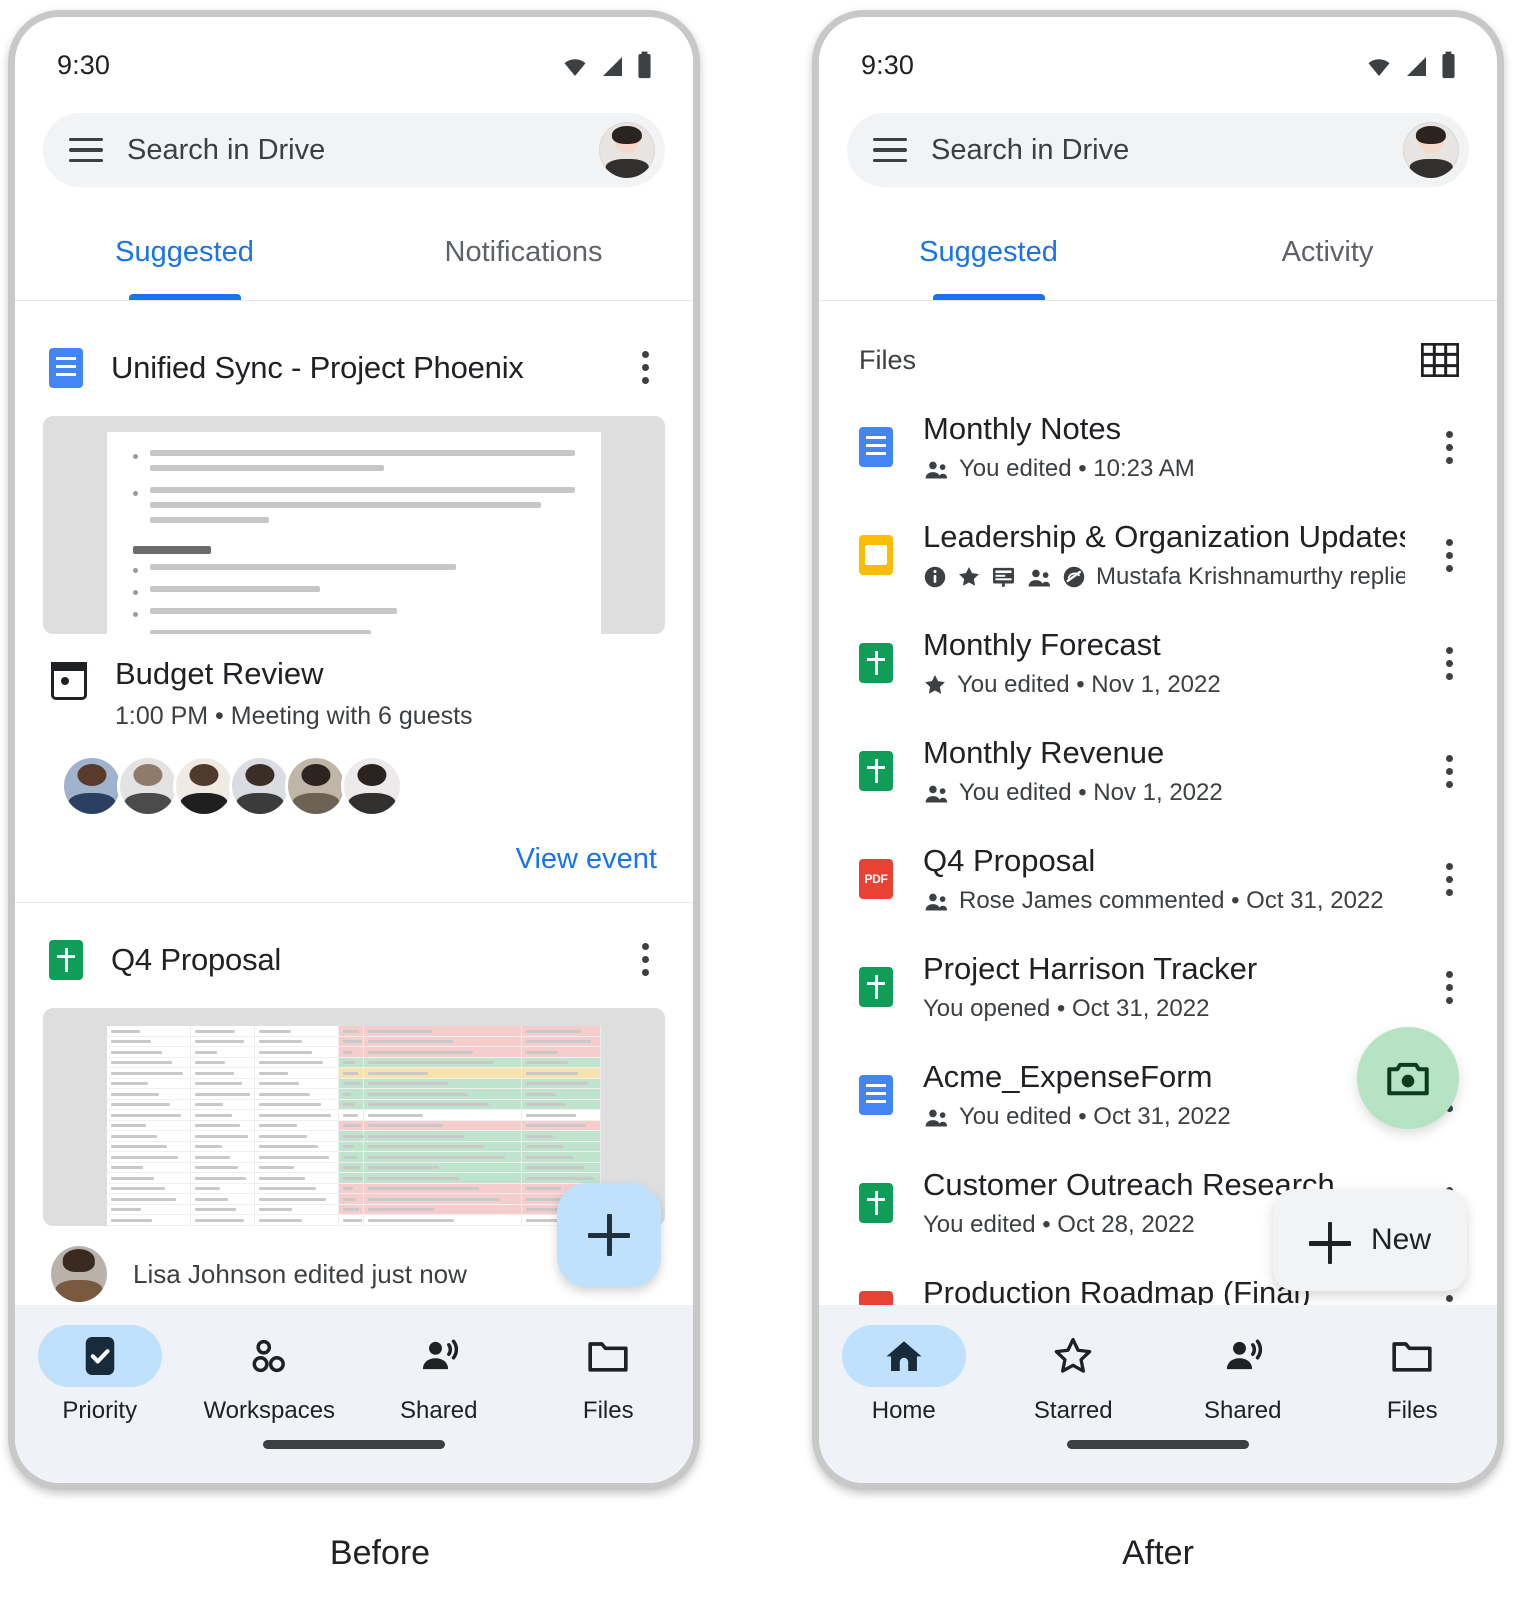 The width and height of the screenshot is (1538, 1600). What do you see at coordinates (354, 525) in the screenshot?
I see `doc-preview-thumbnail` at bounding box center [354, 525].